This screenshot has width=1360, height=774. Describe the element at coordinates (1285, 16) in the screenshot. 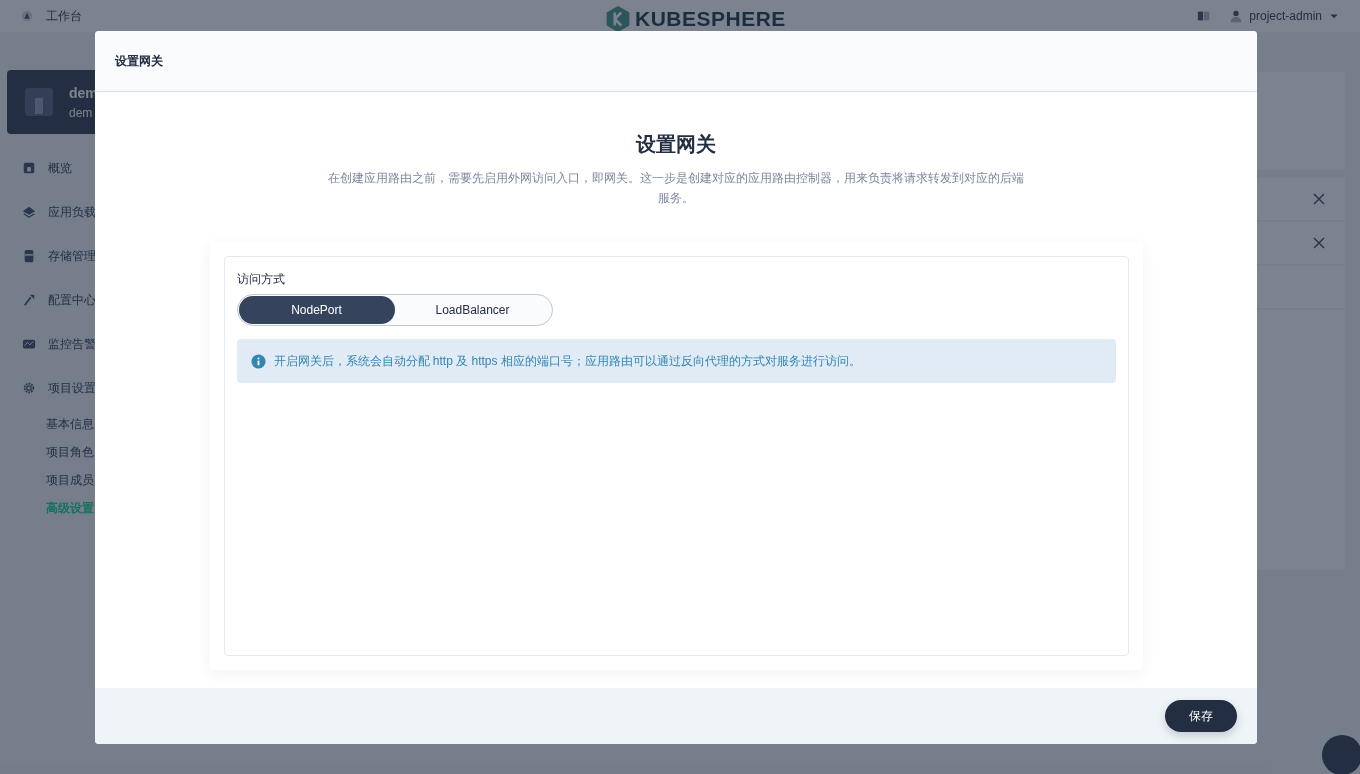

I see `username: project-admin` at that location.